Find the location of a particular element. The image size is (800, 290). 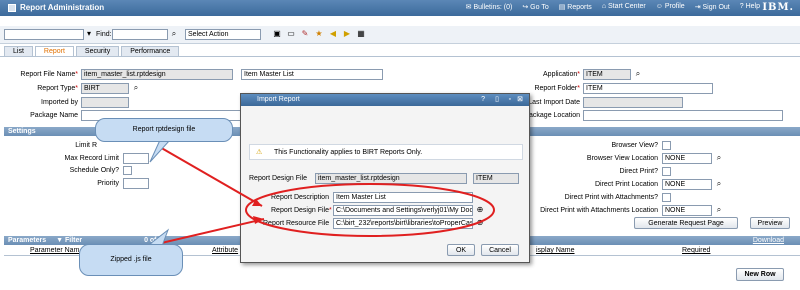

direct-print-location-field: NONE is located at coordinates (687, 184).